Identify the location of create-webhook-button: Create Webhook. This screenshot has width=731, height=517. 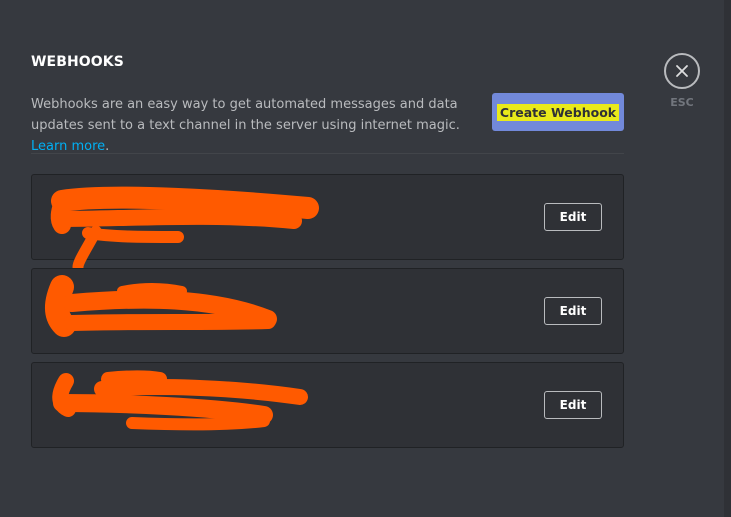
(558, 112).